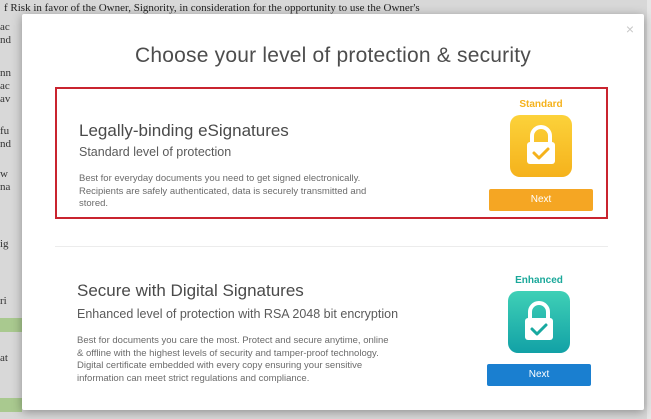 The width and height of the screenshot is (651, 419). What do you see at coordinates (4, 358) in the screenshot?
I see `background-fragment: at` at bounding box center [4, 358].